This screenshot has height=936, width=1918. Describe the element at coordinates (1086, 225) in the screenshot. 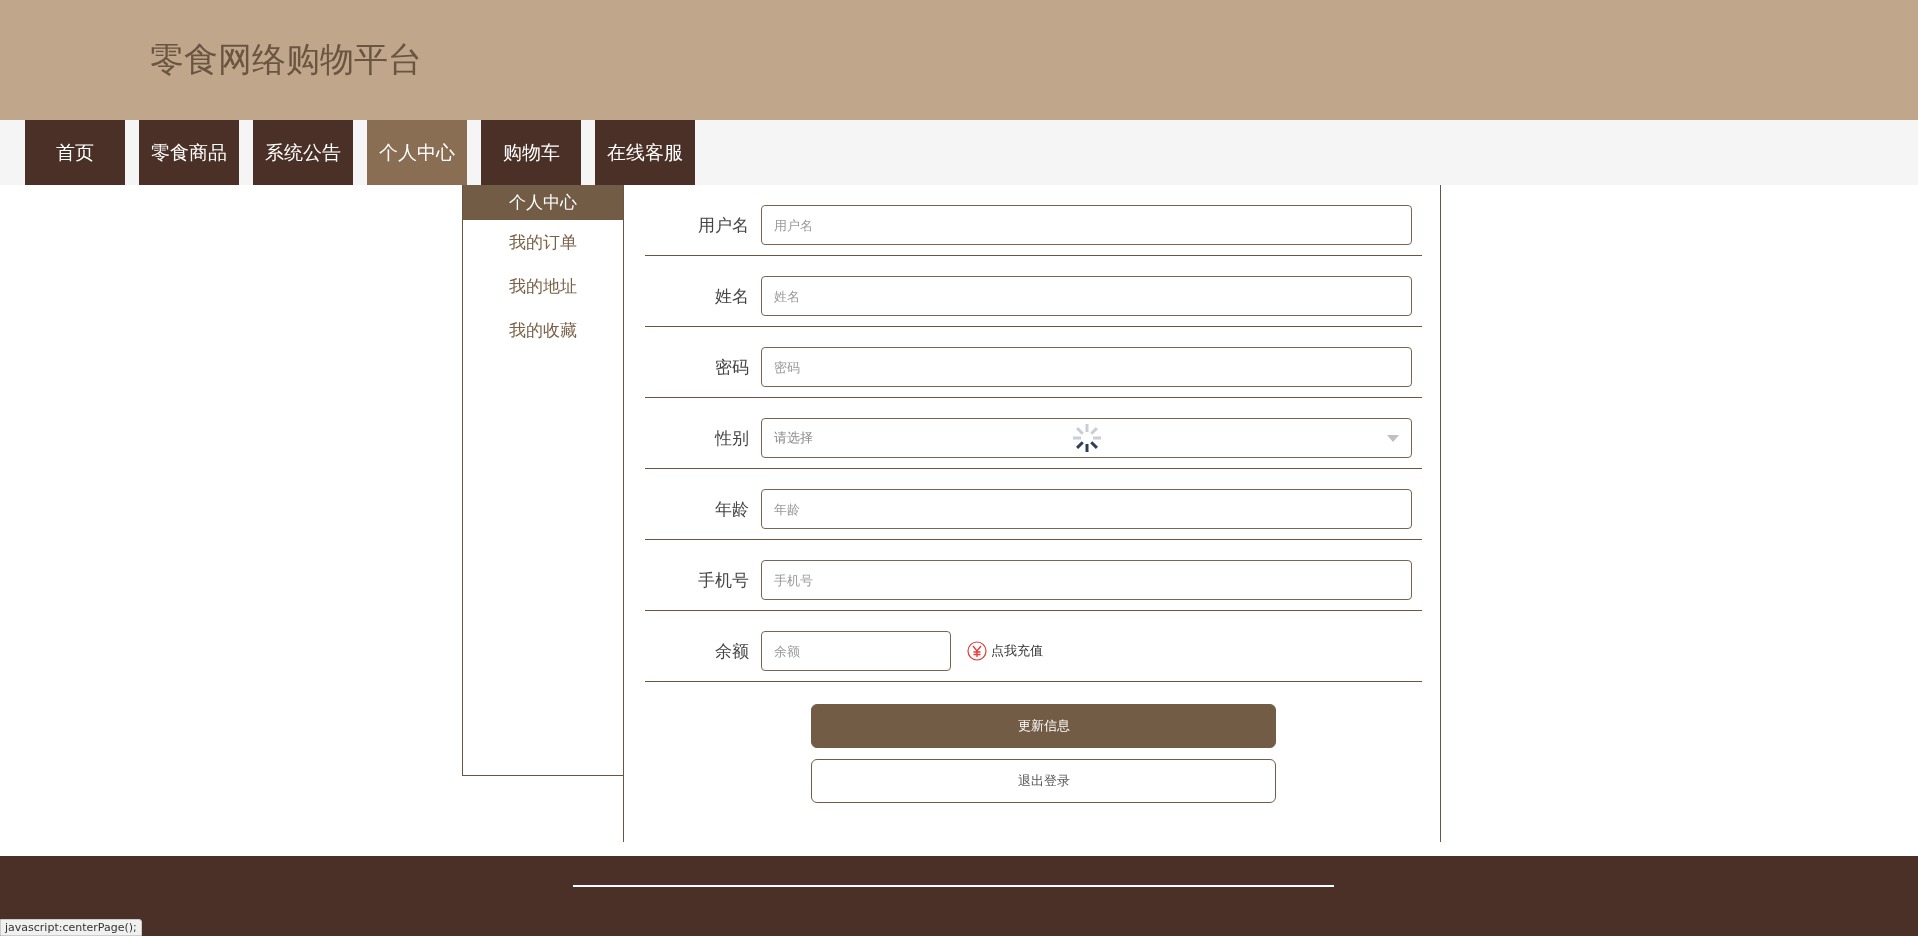

I see `input-field: 用户名` at that location.